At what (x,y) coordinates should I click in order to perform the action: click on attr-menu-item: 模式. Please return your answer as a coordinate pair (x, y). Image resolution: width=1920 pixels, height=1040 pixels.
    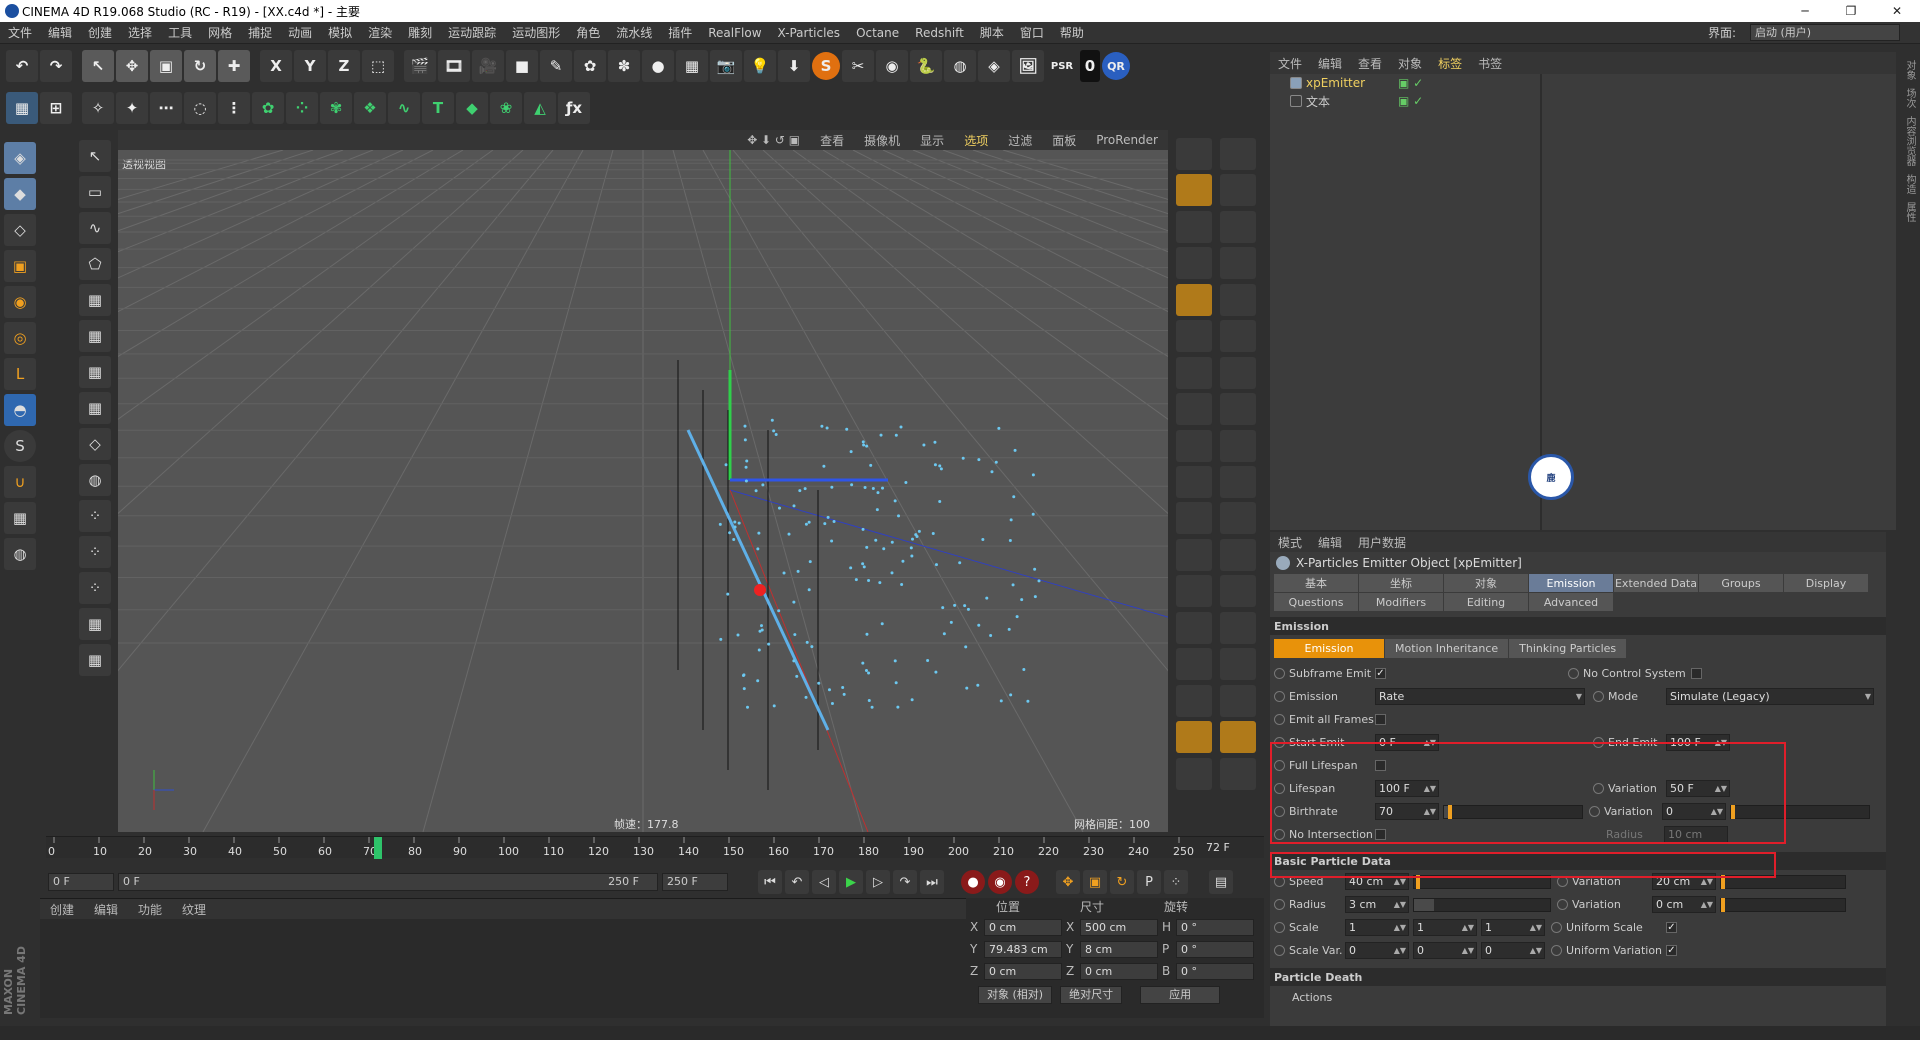
    Looking at the image, I should click on (1290, 542).